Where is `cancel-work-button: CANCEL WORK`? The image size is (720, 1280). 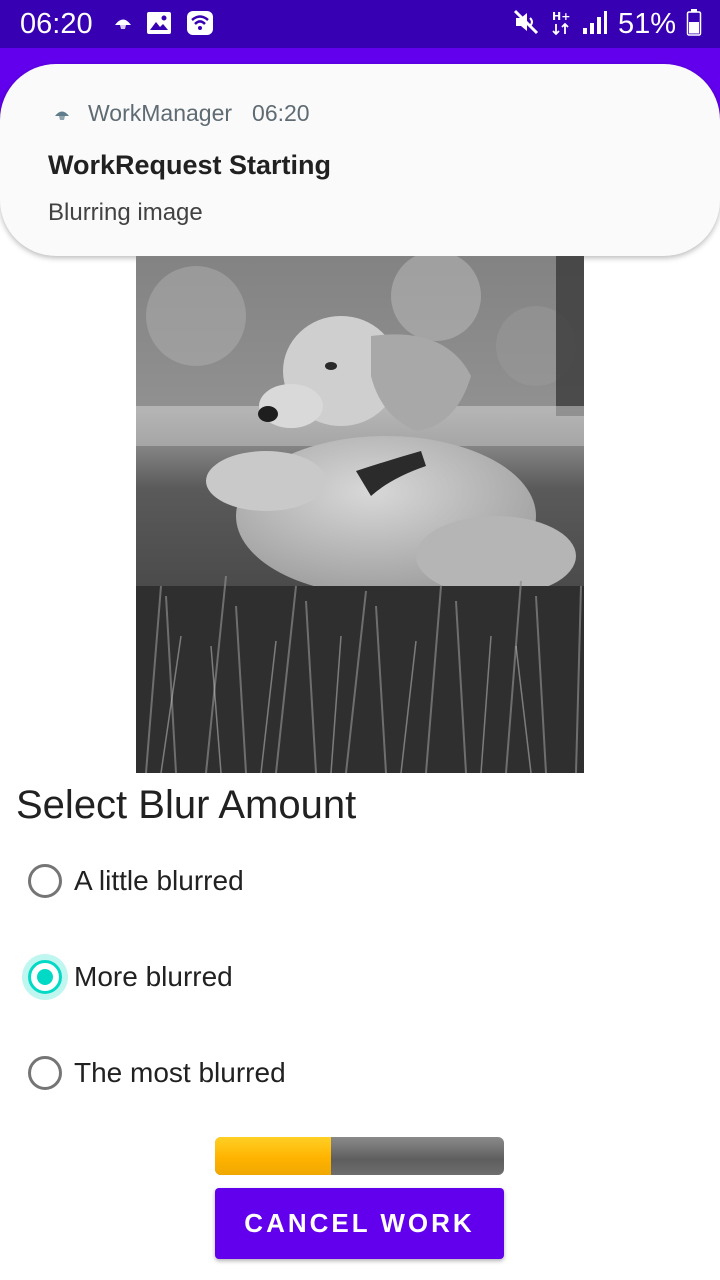 cancel-work-button: CANCEL WORK is located at coordinates (359, 1223).